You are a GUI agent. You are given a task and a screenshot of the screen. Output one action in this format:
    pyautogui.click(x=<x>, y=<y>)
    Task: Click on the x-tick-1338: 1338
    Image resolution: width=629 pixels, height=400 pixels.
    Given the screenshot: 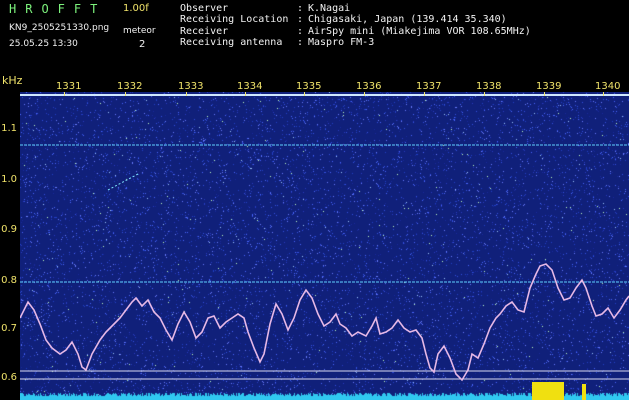 What is the action you would take?
    pyautogui.click(x=489, y=86)
    